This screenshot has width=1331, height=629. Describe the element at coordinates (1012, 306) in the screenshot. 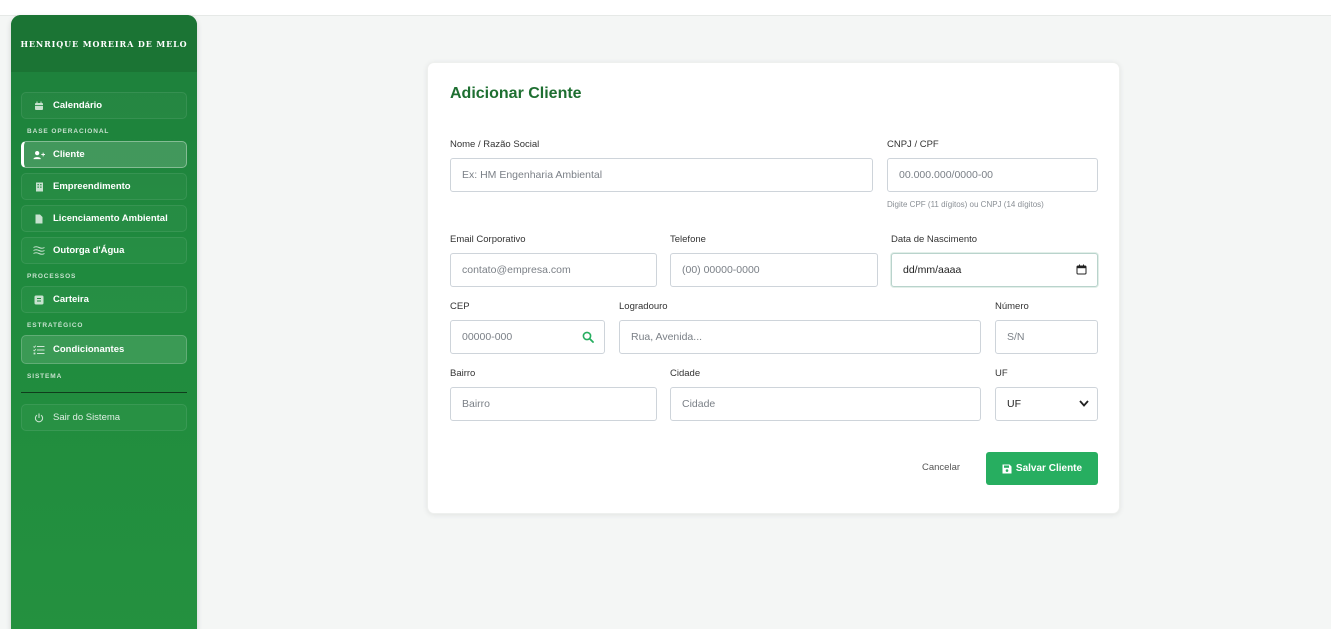

I see `numero-label: Número` at that location.